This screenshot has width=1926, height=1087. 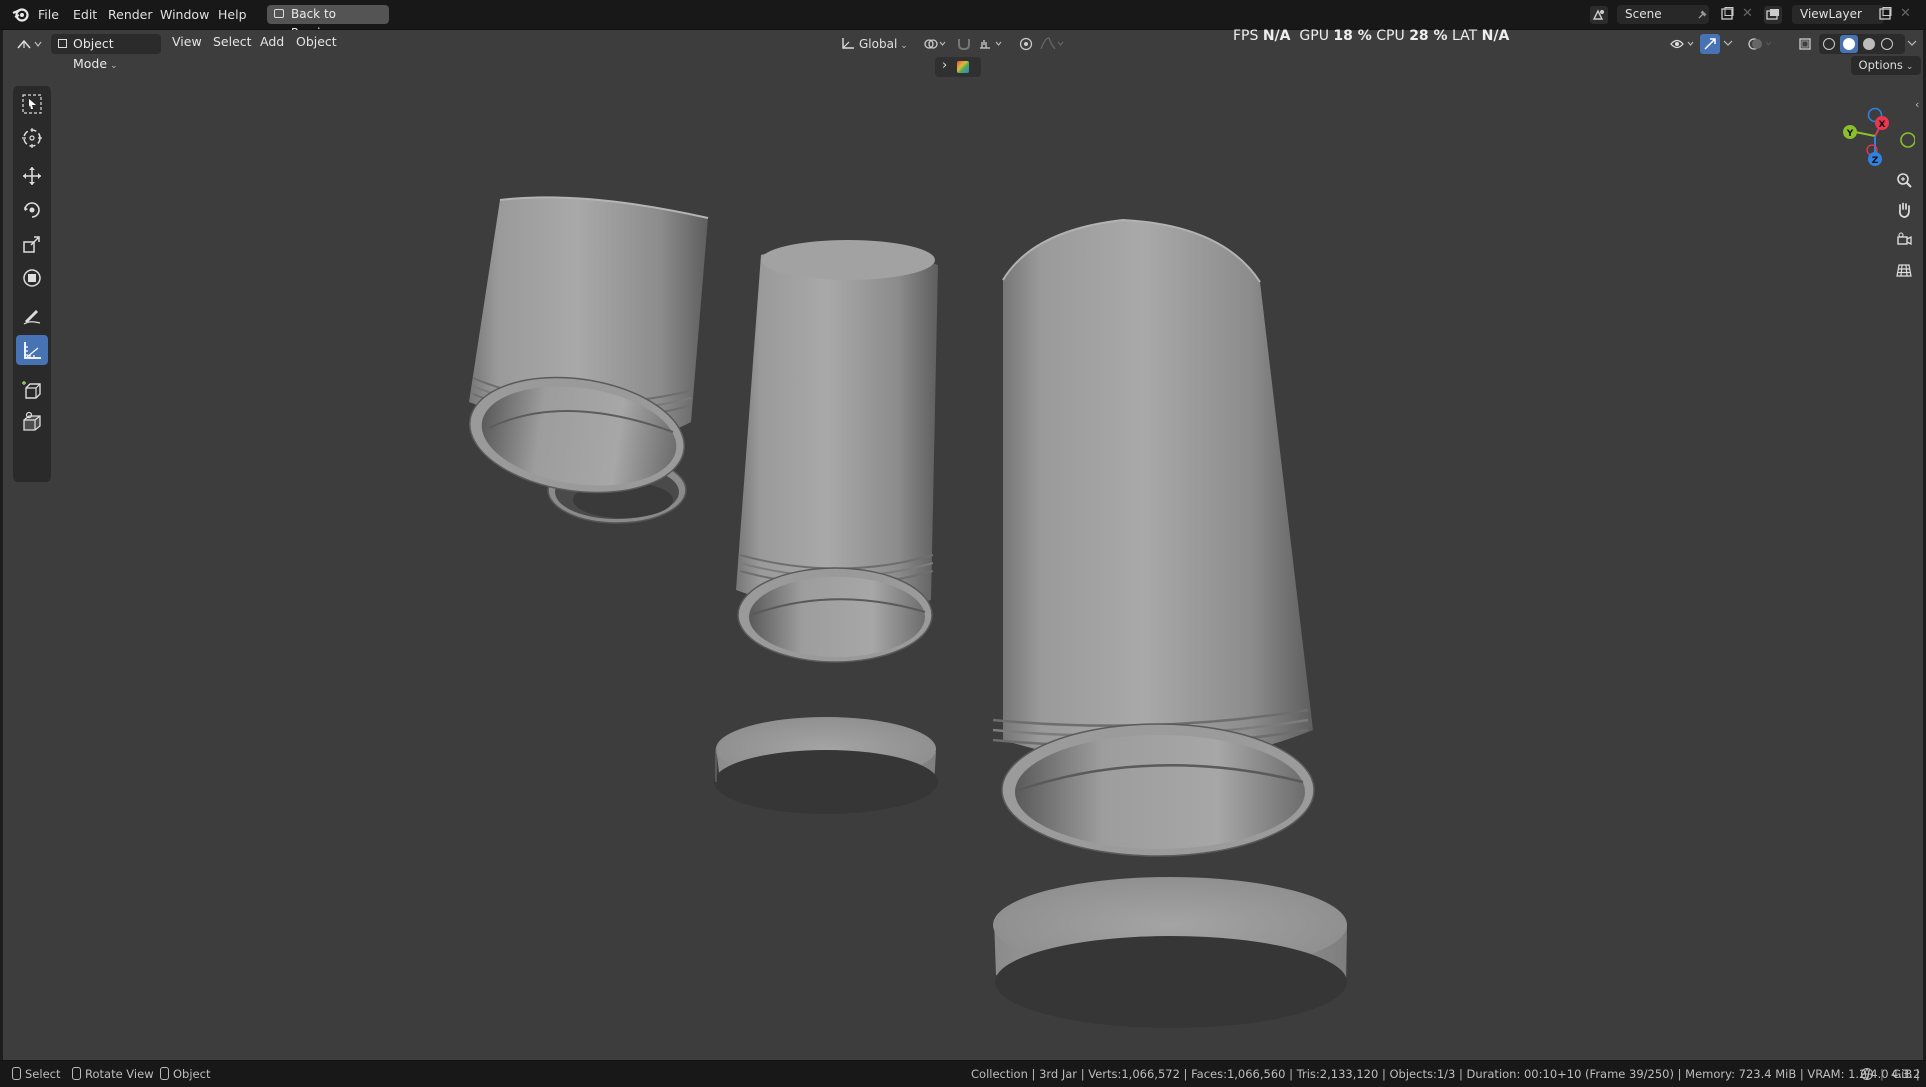 I want to click on move-icon, so click(x=32, y=176).